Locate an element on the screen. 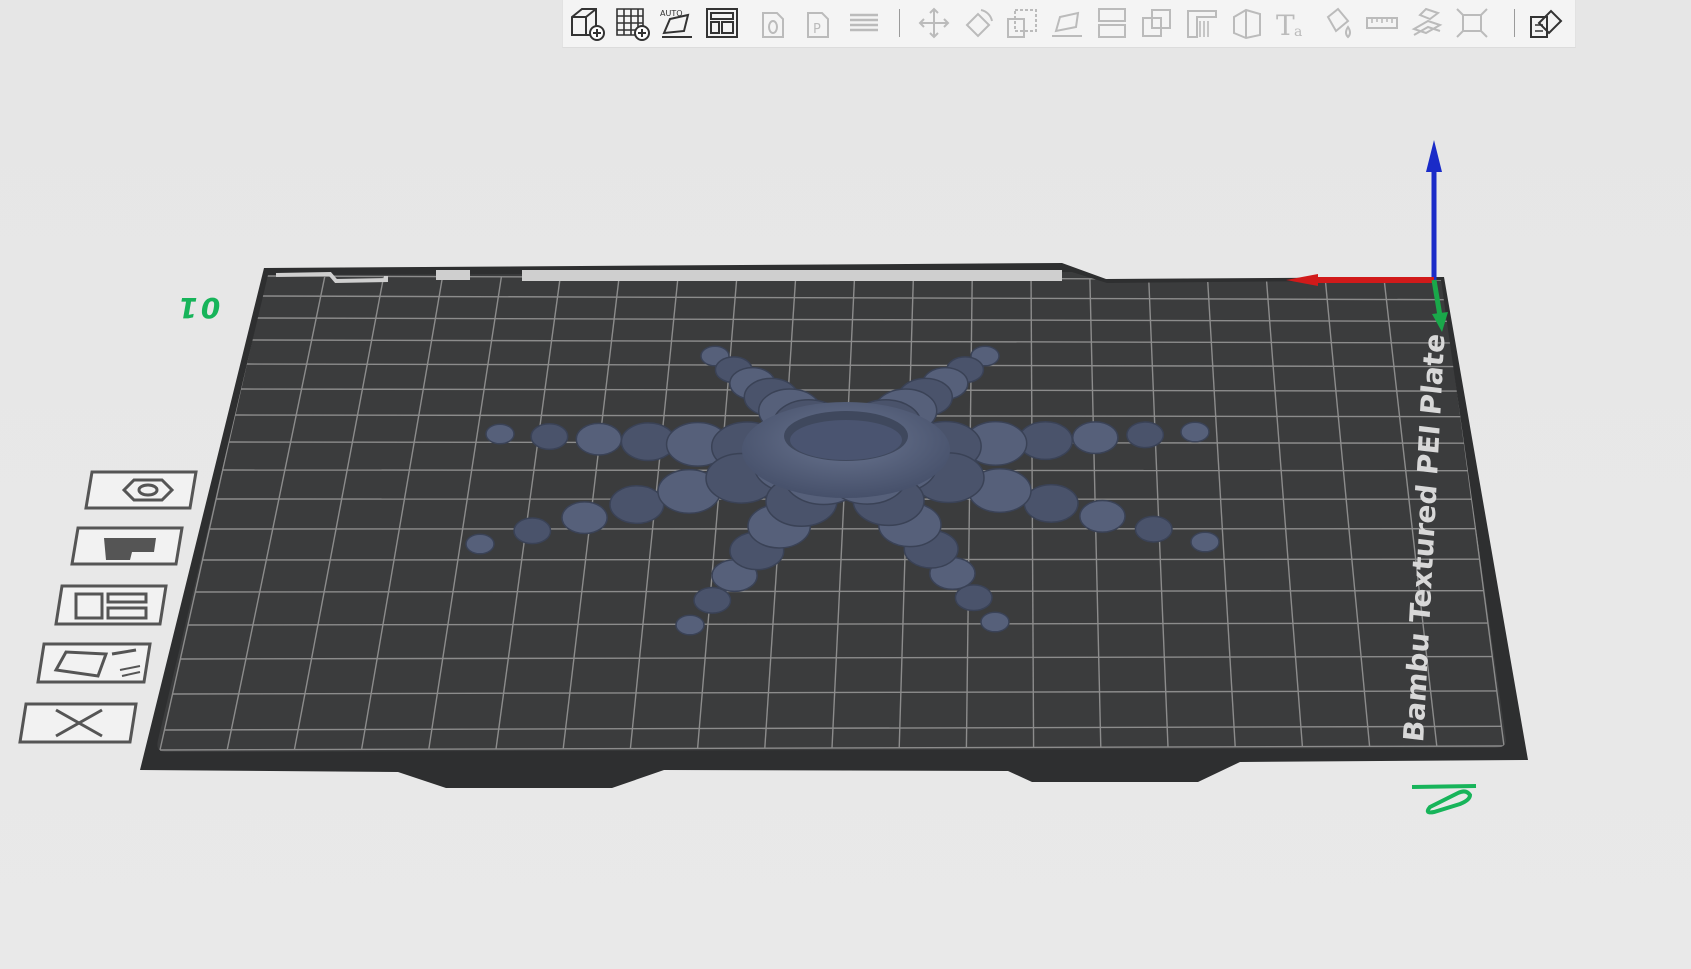 The image size is (1691, 969). copy-button is located at coordinates (774, 23).